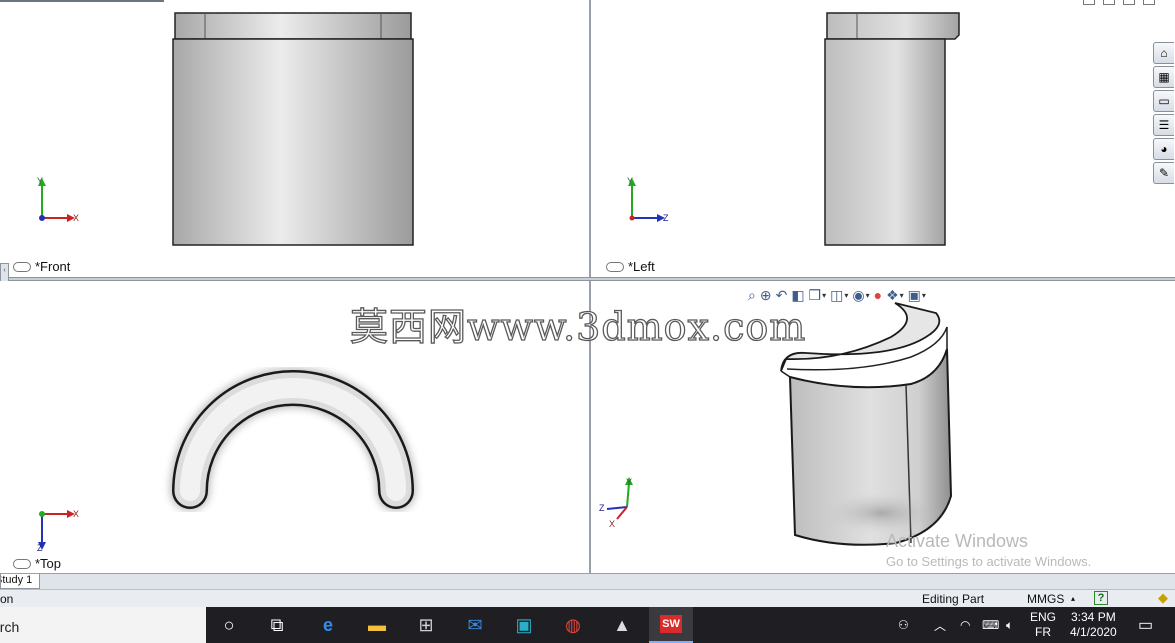 Image resolution: width=1175 pixels, height=643 pixels. What do you see at coordinates (1009, 625) in the screenshot?
I see `volume-icon: 🔈︎` at bounding box center [1009, 625].